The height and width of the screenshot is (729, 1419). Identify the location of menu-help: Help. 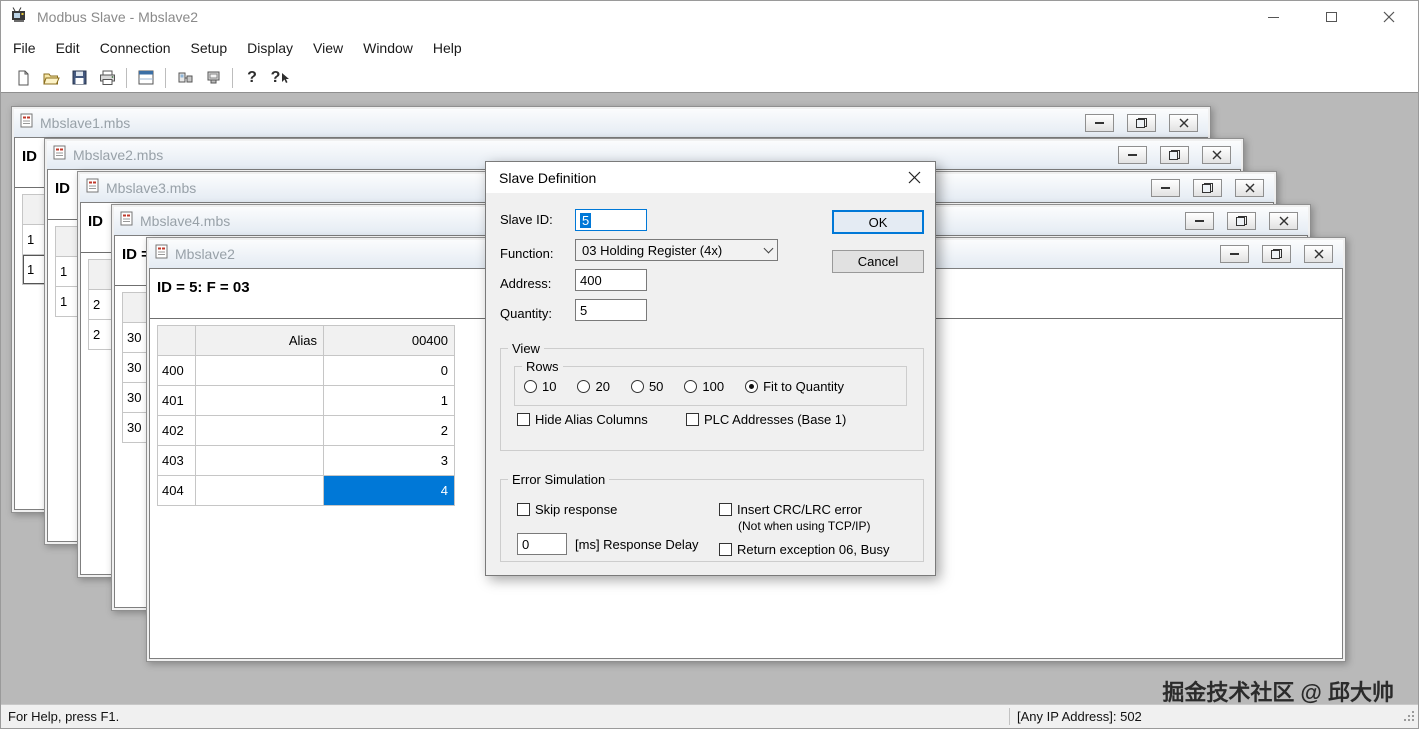
(447, 48).